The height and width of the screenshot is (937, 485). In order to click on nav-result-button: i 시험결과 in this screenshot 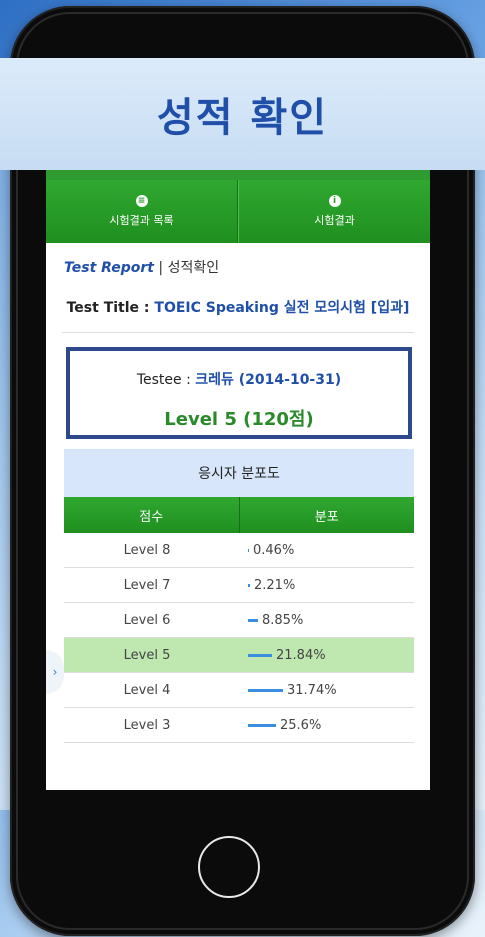, I will do `click(334, 211)`.